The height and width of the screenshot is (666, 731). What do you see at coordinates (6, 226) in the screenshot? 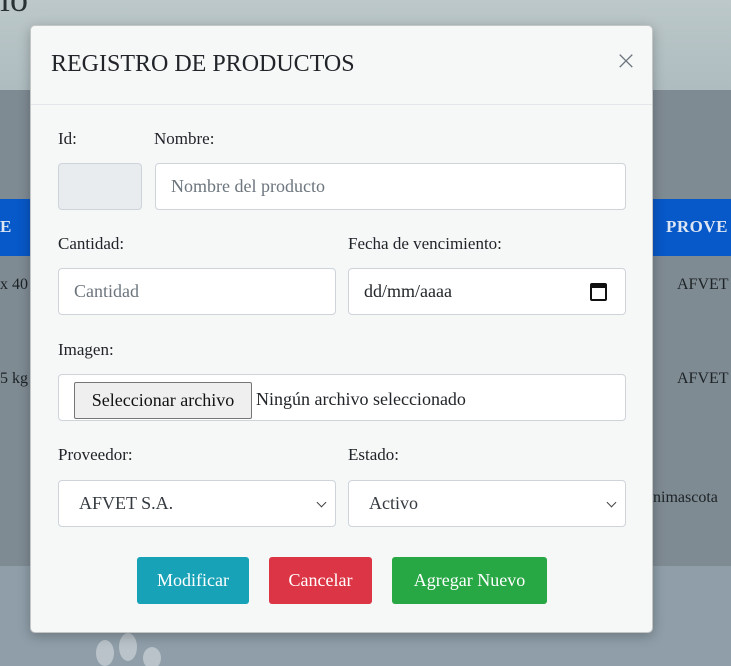
I see `table-header-left: E` at bounding box center [6, 226].